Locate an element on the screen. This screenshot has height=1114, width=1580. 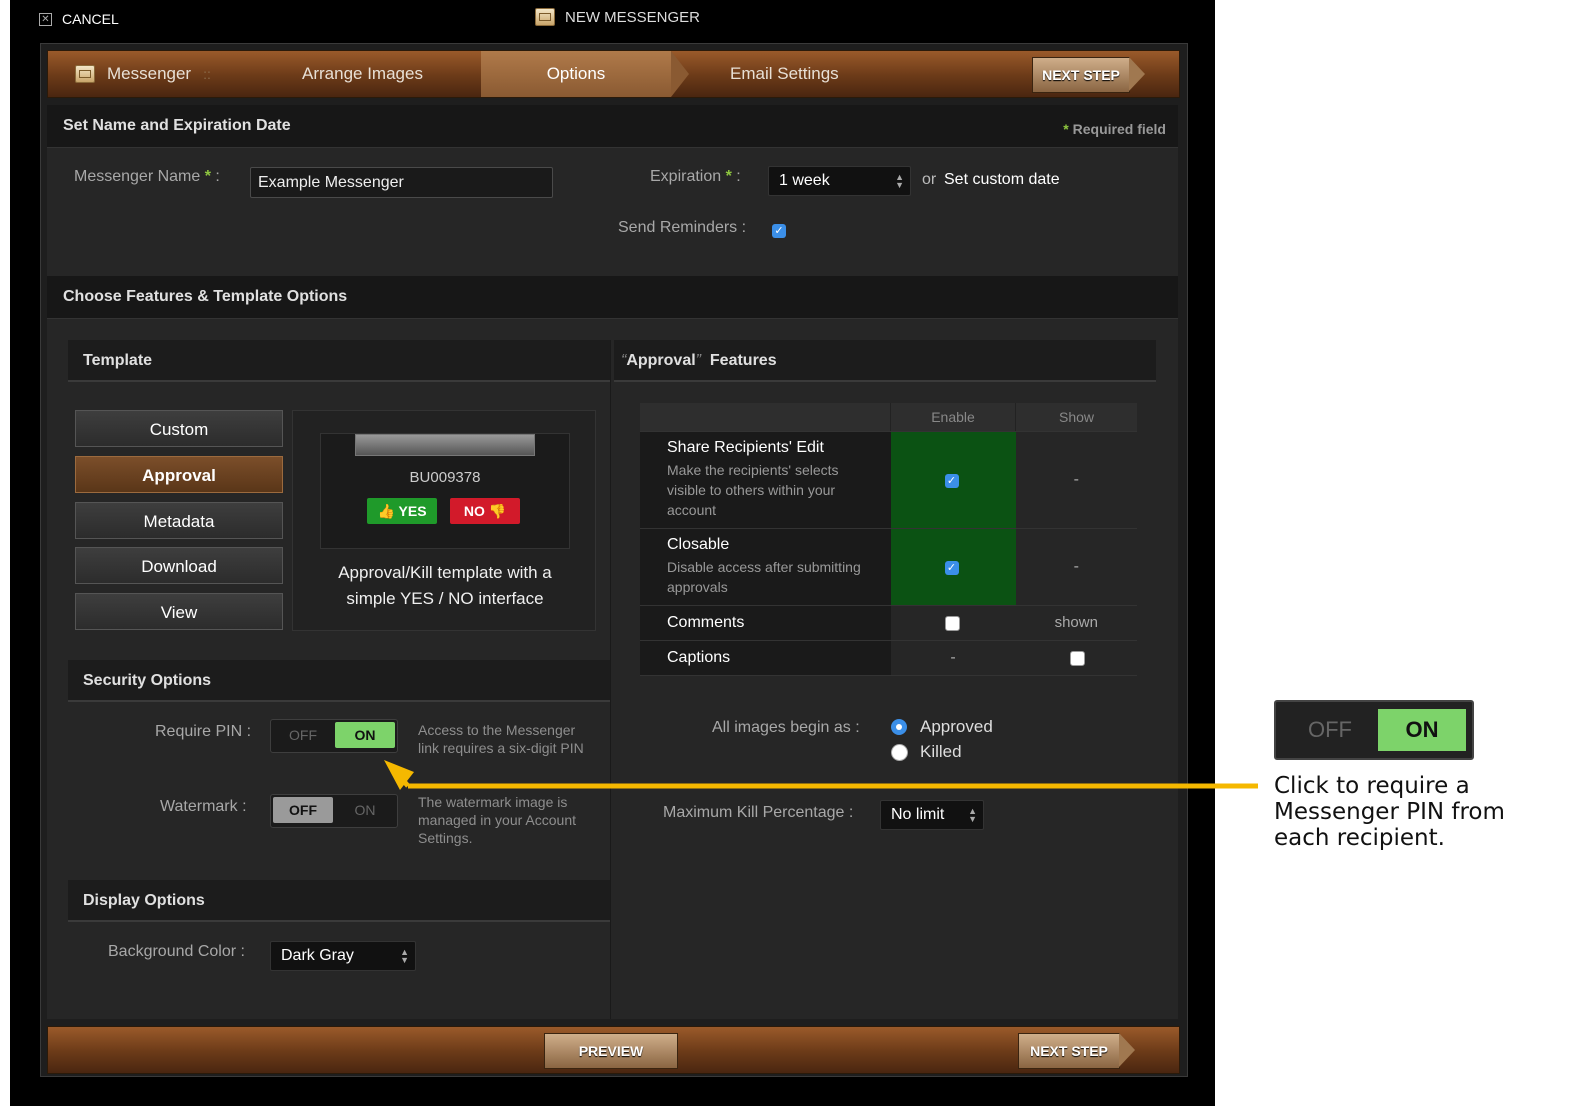
callout-line: Messenger PIN from is located at coordinates (1389, 812).